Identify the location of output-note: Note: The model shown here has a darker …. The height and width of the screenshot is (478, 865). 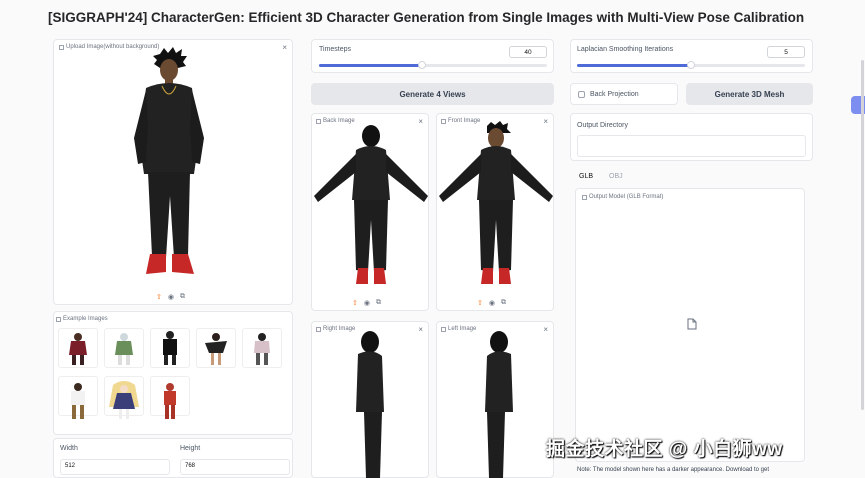
(673, 470).